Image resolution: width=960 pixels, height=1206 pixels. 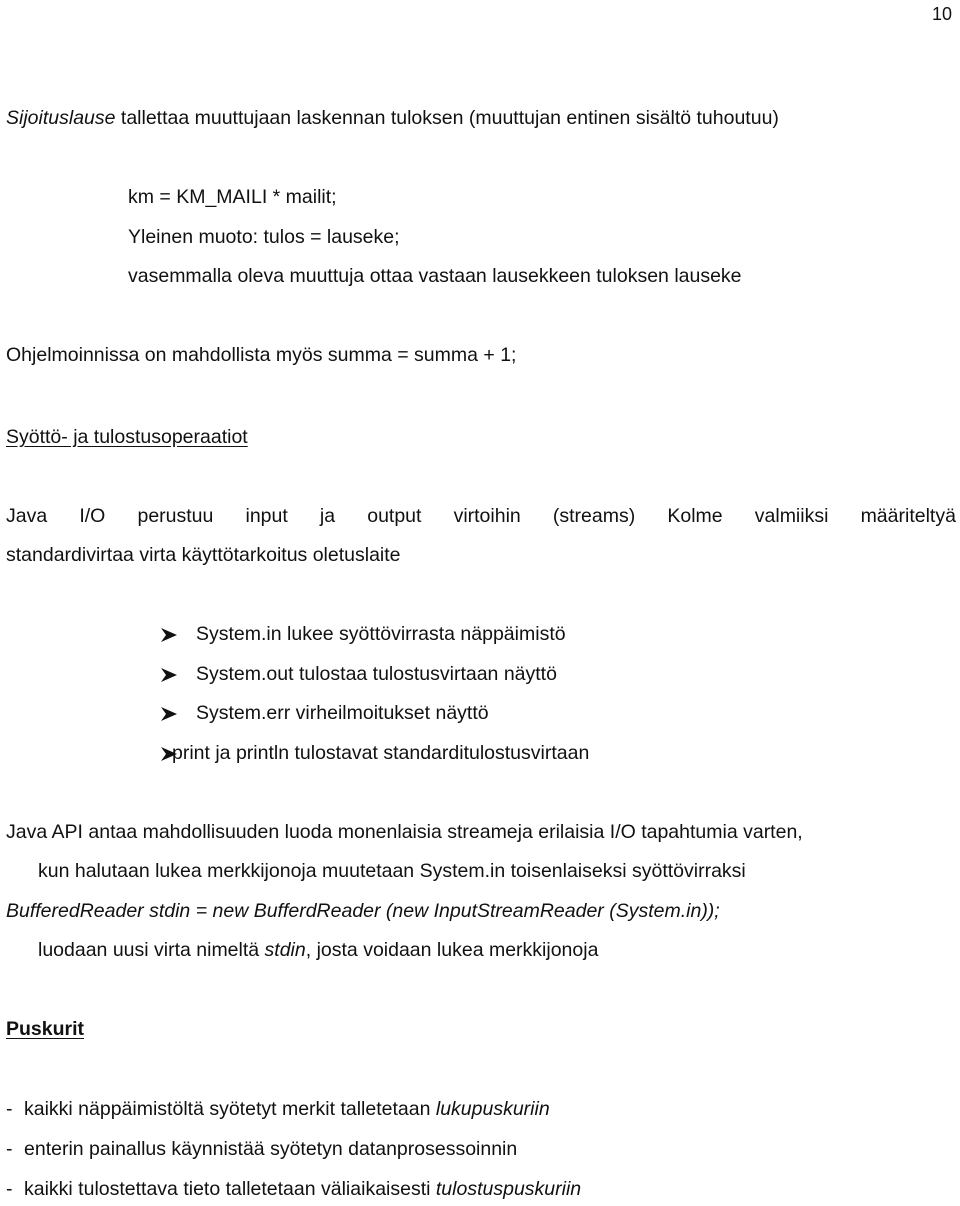 I want to click on io-word: valmiiksi, so click(x=791, y=516).